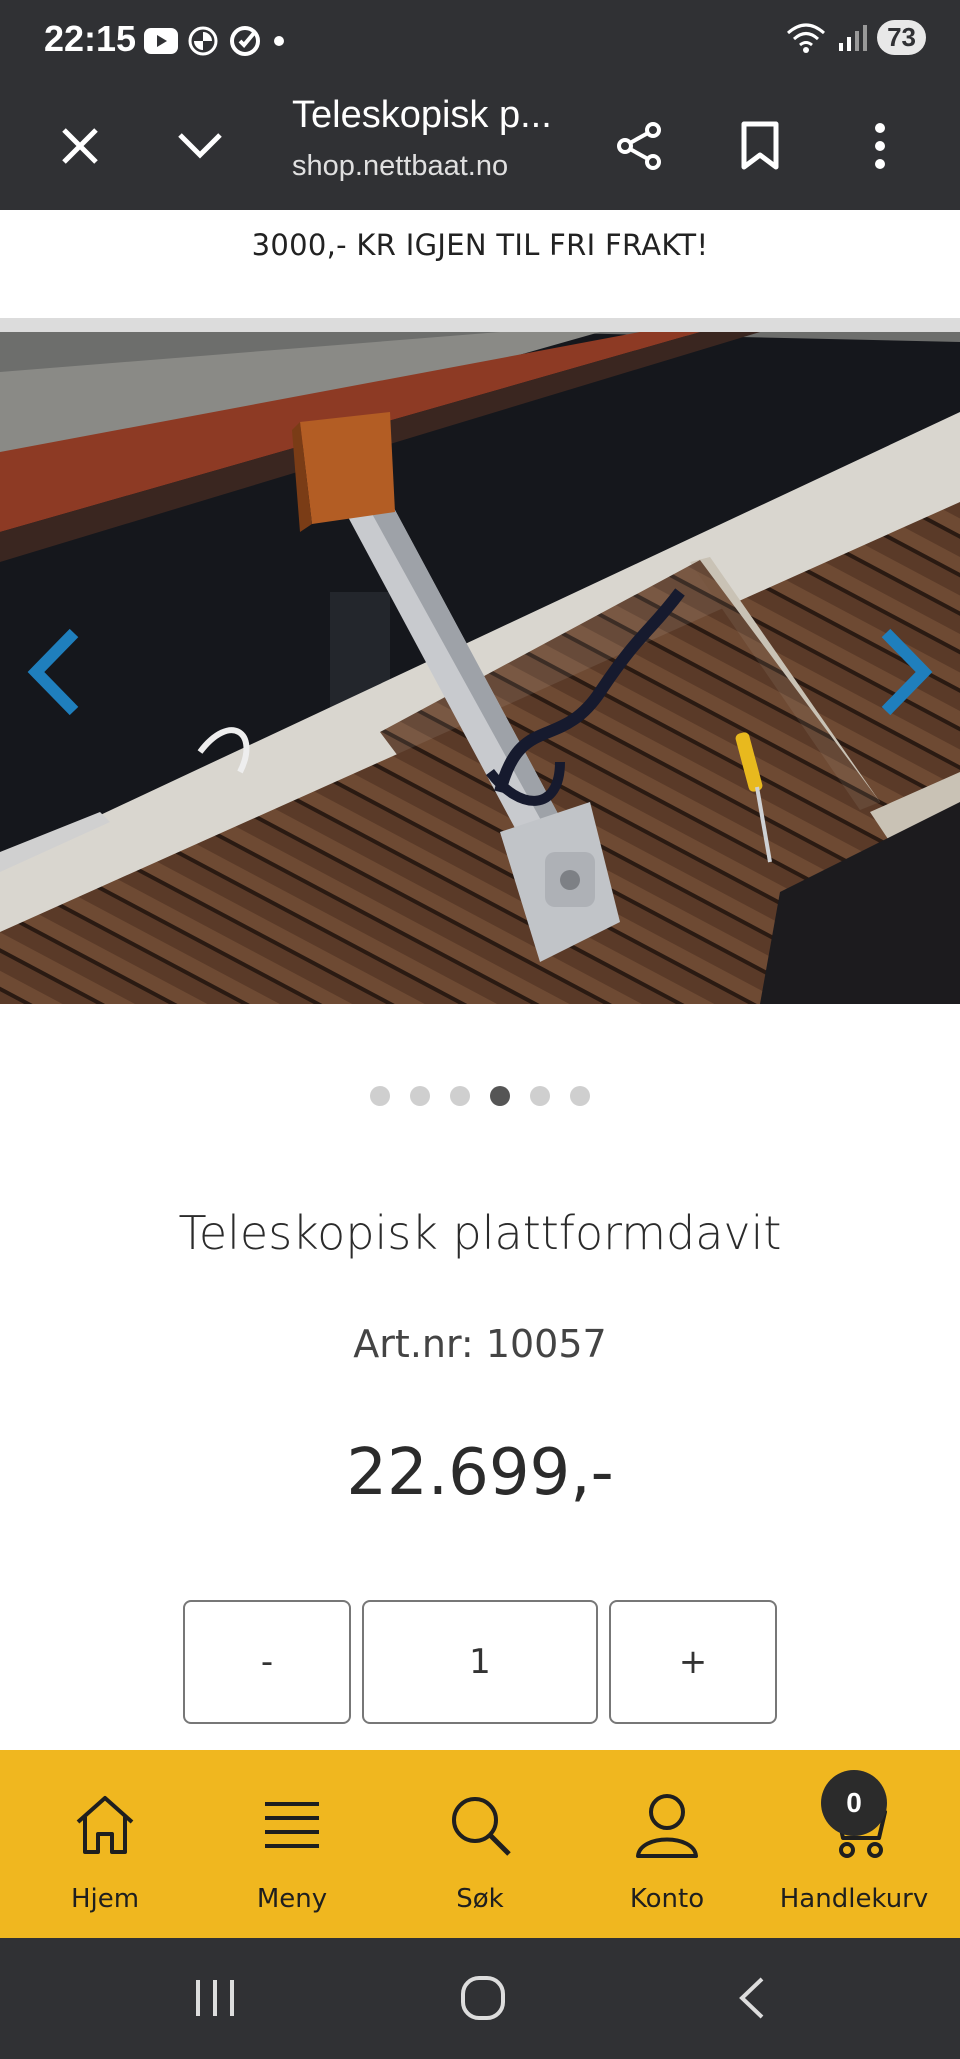 This screenshot has height=2059, width=960. What do you see at coordinates (667, 1826) in the screenshot?
I see `account-icon` at bounding box center [667, 1826].